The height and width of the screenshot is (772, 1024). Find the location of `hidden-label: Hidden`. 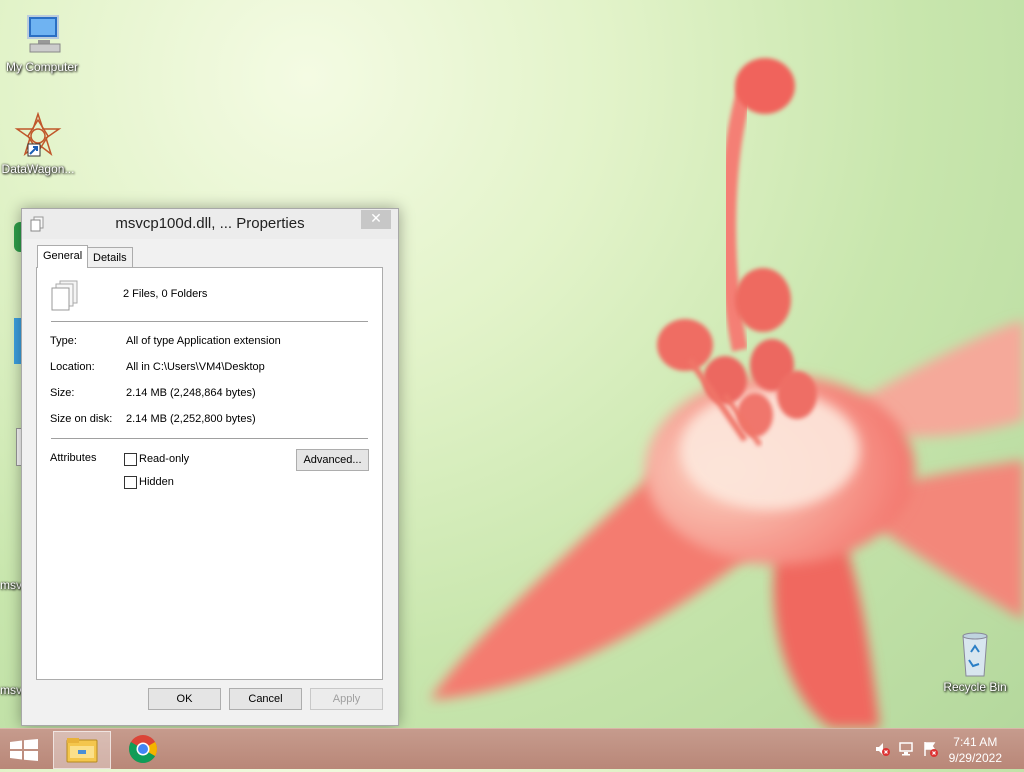

hidden-label: Hidden is located at coordinates (156, 482).